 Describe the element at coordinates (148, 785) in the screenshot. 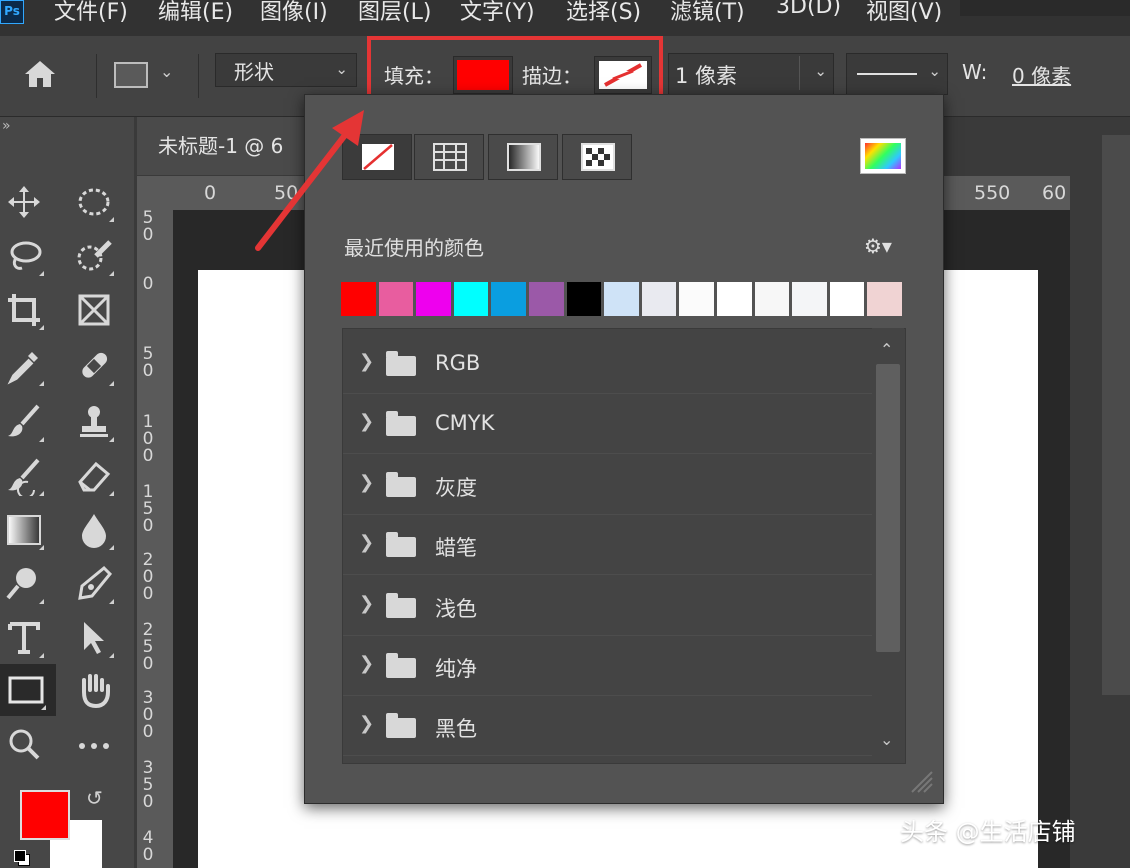

I see `ruler-label: 350` at that location.